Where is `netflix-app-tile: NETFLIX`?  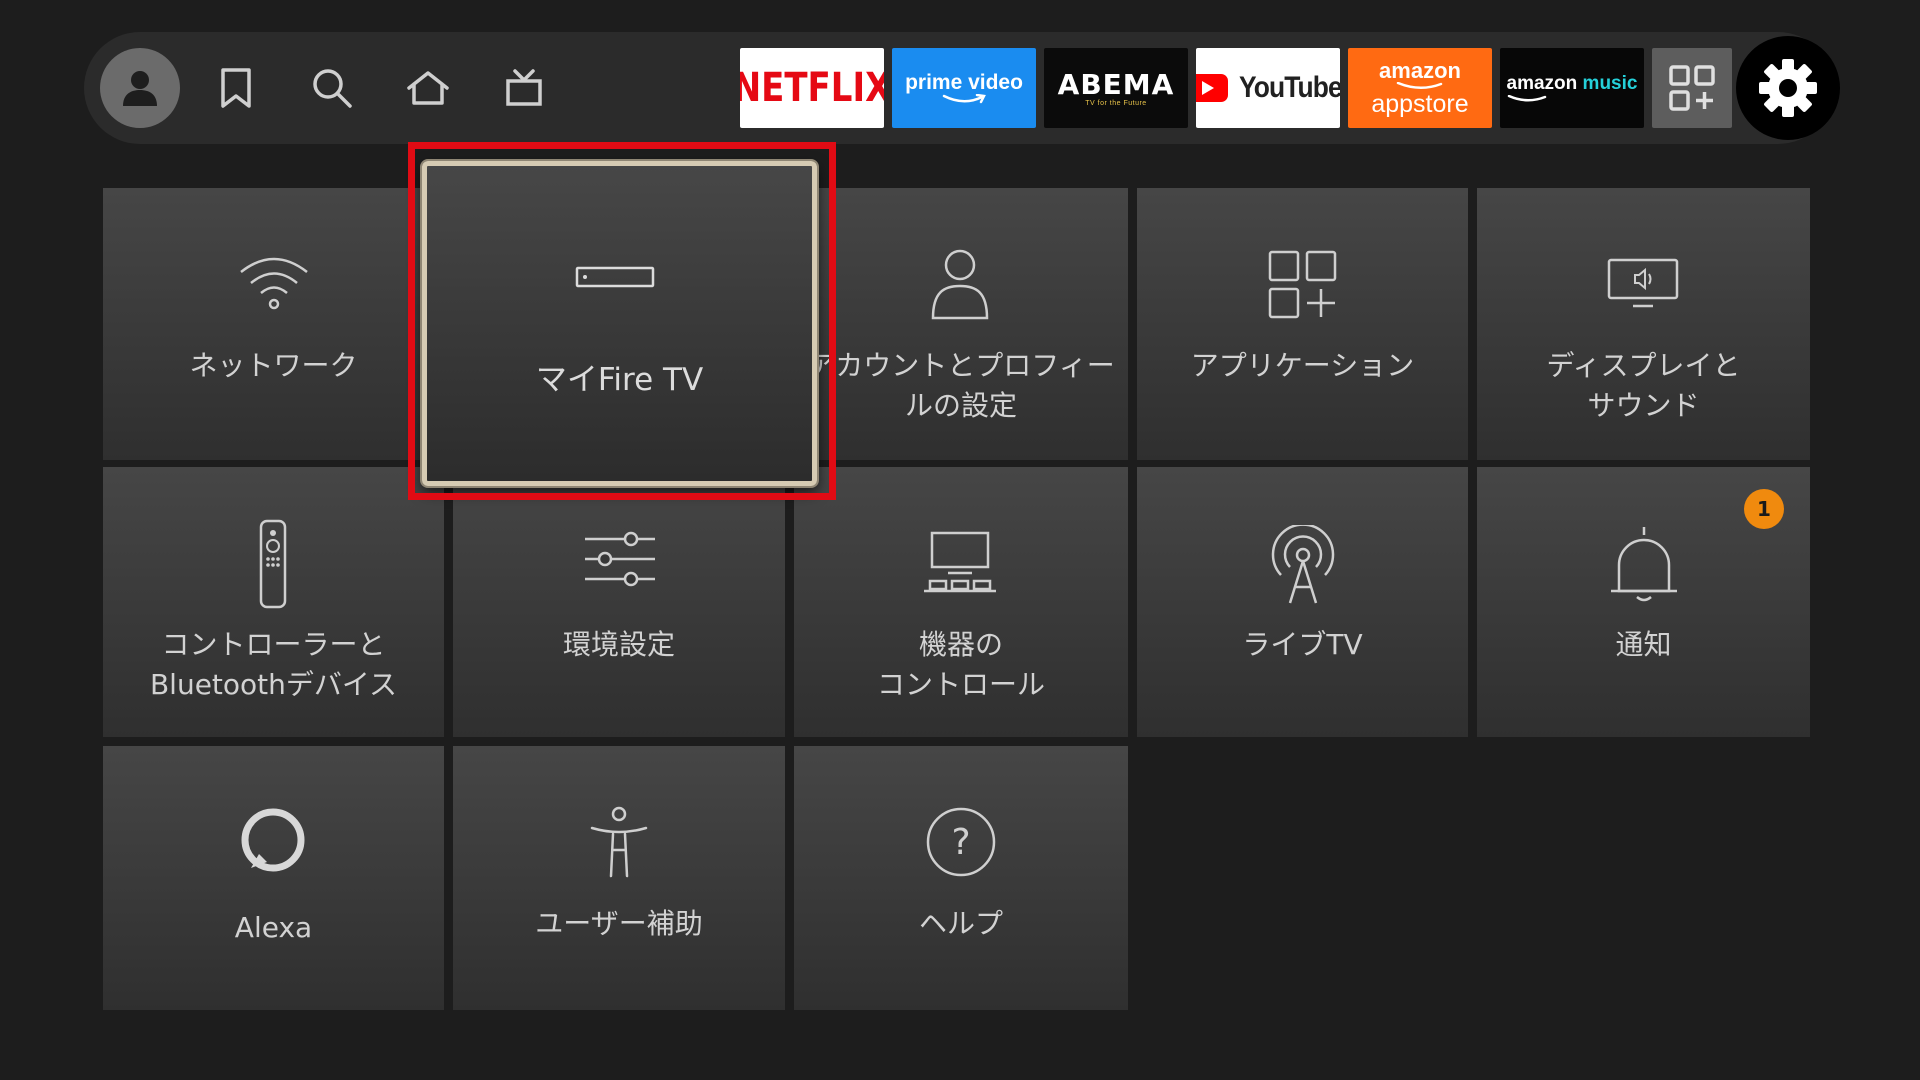
netflix-app-tile: NETFLIX is located at coordinates (812, 88).